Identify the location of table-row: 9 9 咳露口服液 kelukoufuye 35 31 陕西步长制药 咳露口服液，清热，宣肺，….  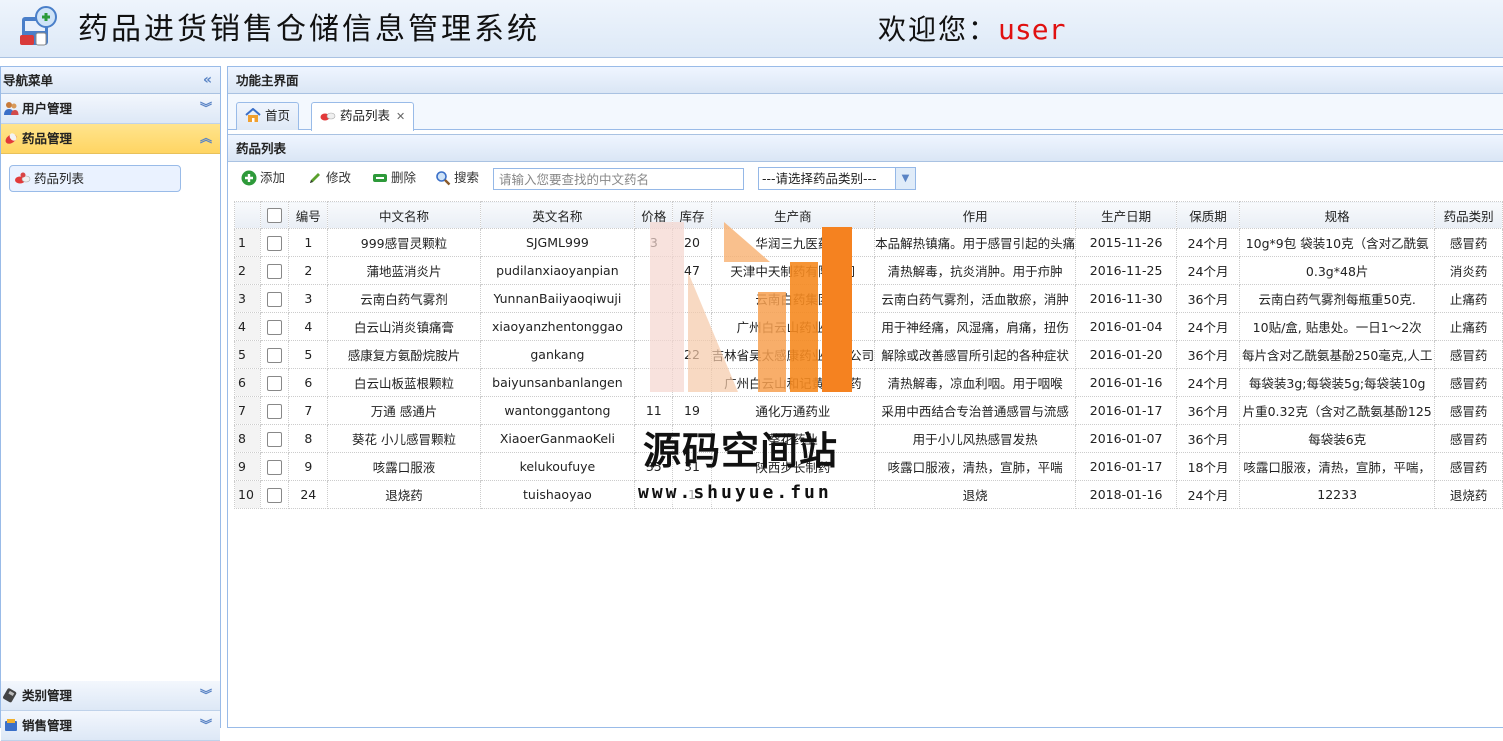
(868, 466).